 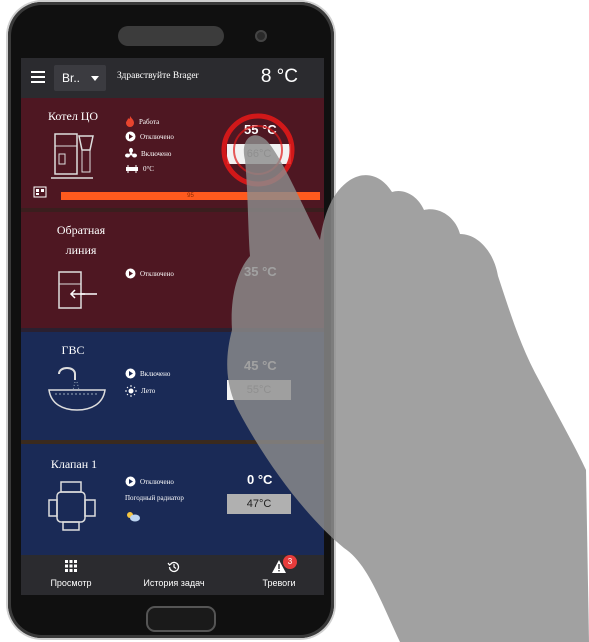 I want to click on dhw-card: ГВС Включено Лето 45 °C 55°C, so click(x=172, y=386).